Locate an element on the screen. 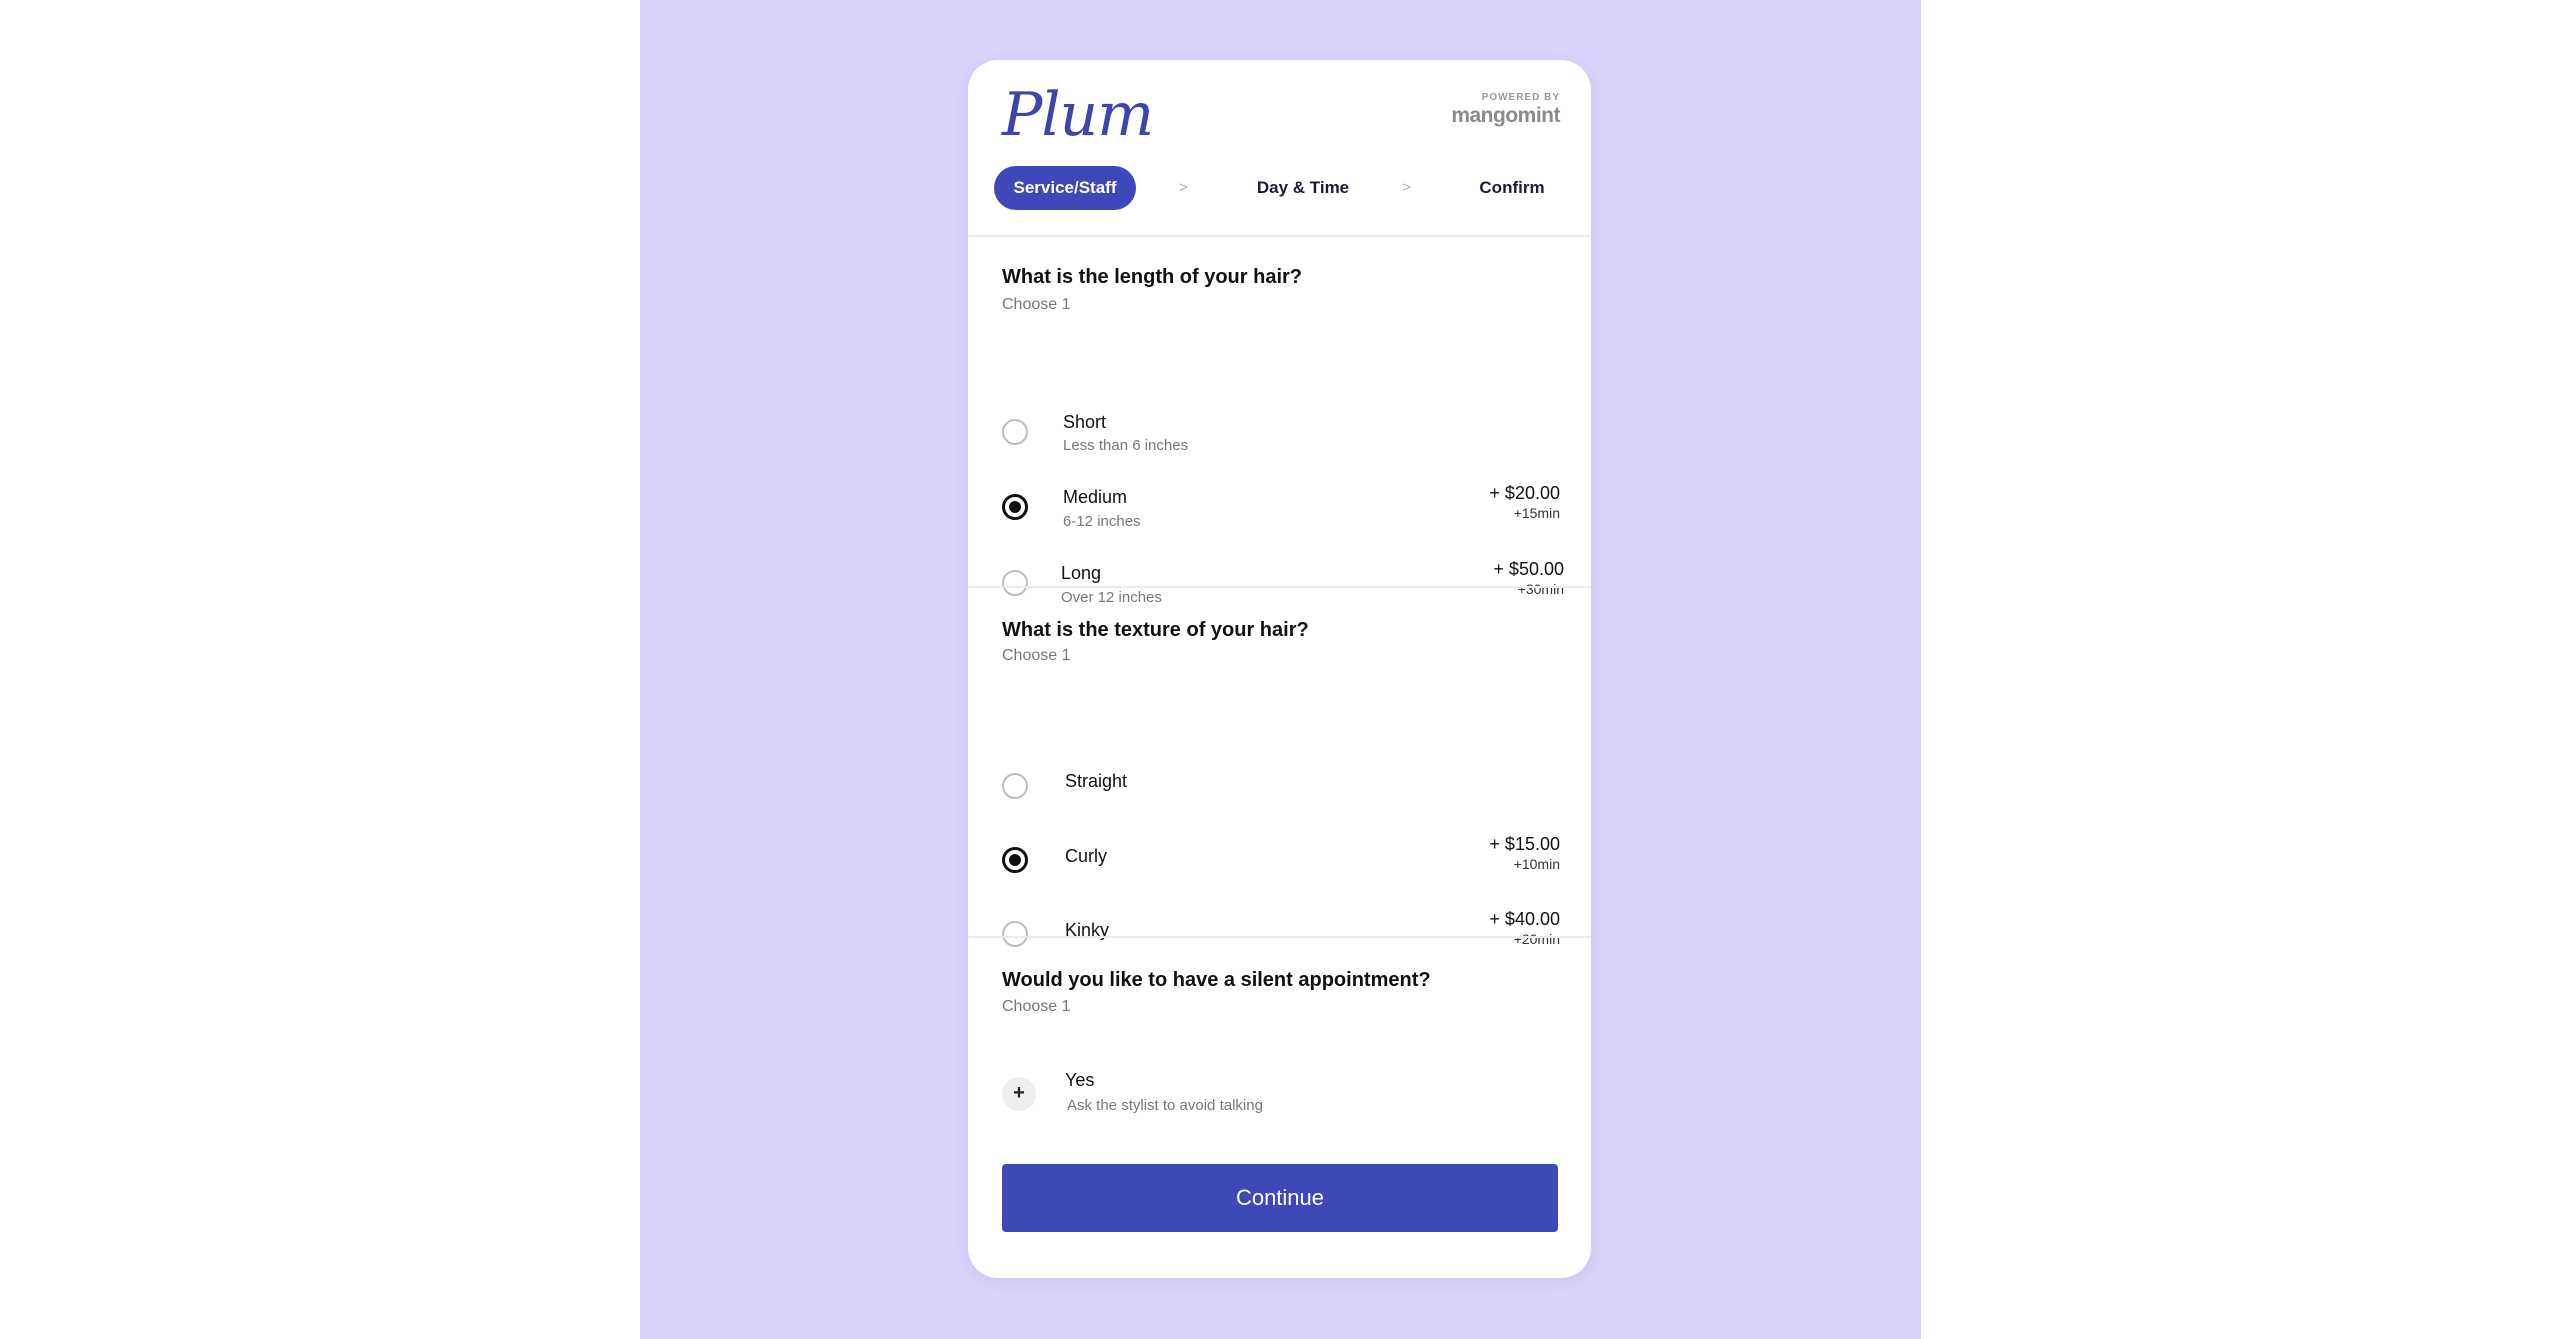  option-label: Long is located at coordinates (1081, 573).